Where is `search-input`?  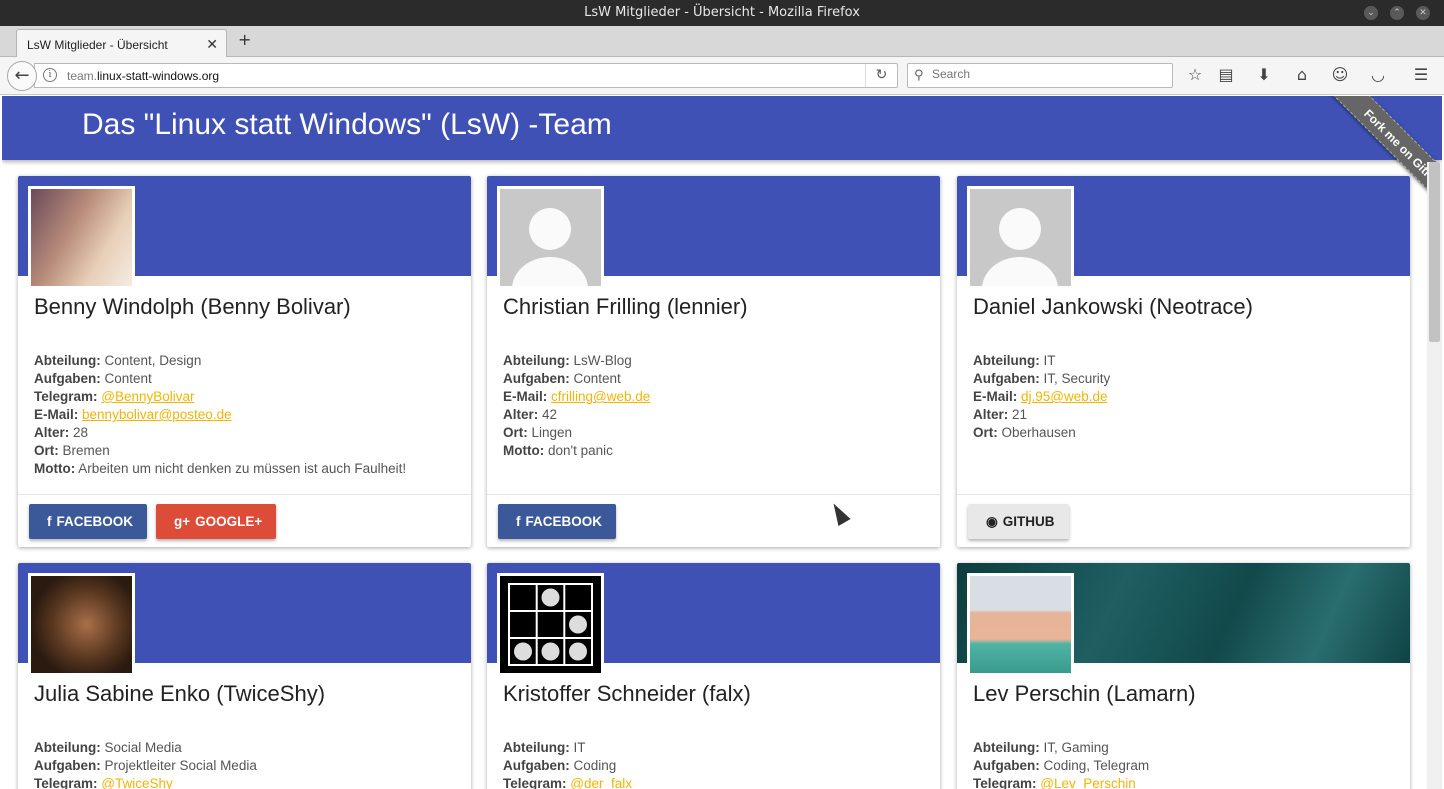 search-input is located at coordinates (1047, 74).